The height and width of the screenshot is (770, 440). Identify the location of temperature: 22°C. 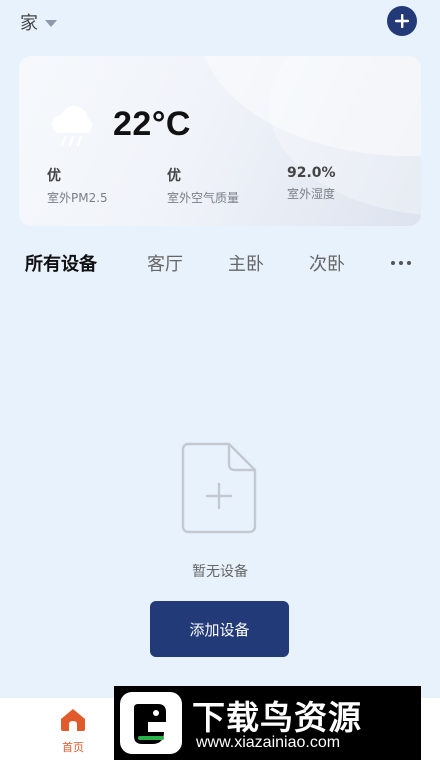
(152, 124).